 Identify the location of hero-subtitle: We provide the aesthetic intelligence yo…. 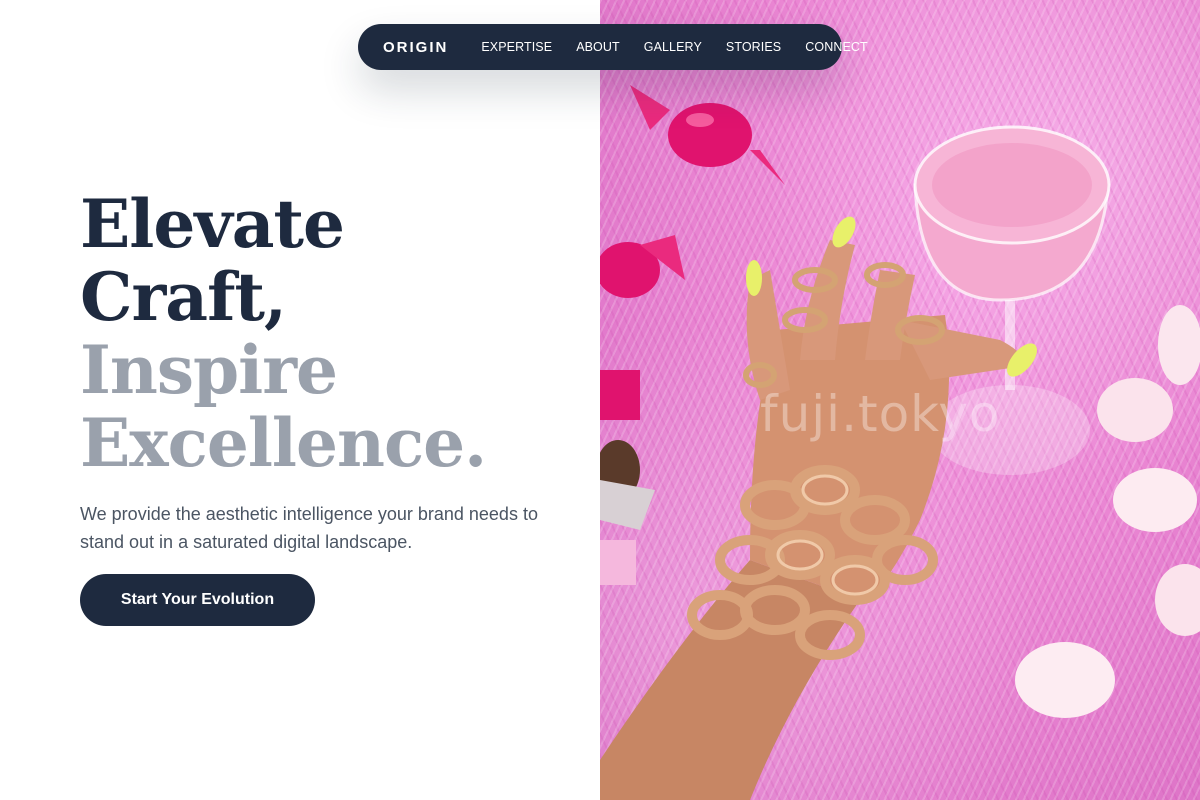
(309, 528).